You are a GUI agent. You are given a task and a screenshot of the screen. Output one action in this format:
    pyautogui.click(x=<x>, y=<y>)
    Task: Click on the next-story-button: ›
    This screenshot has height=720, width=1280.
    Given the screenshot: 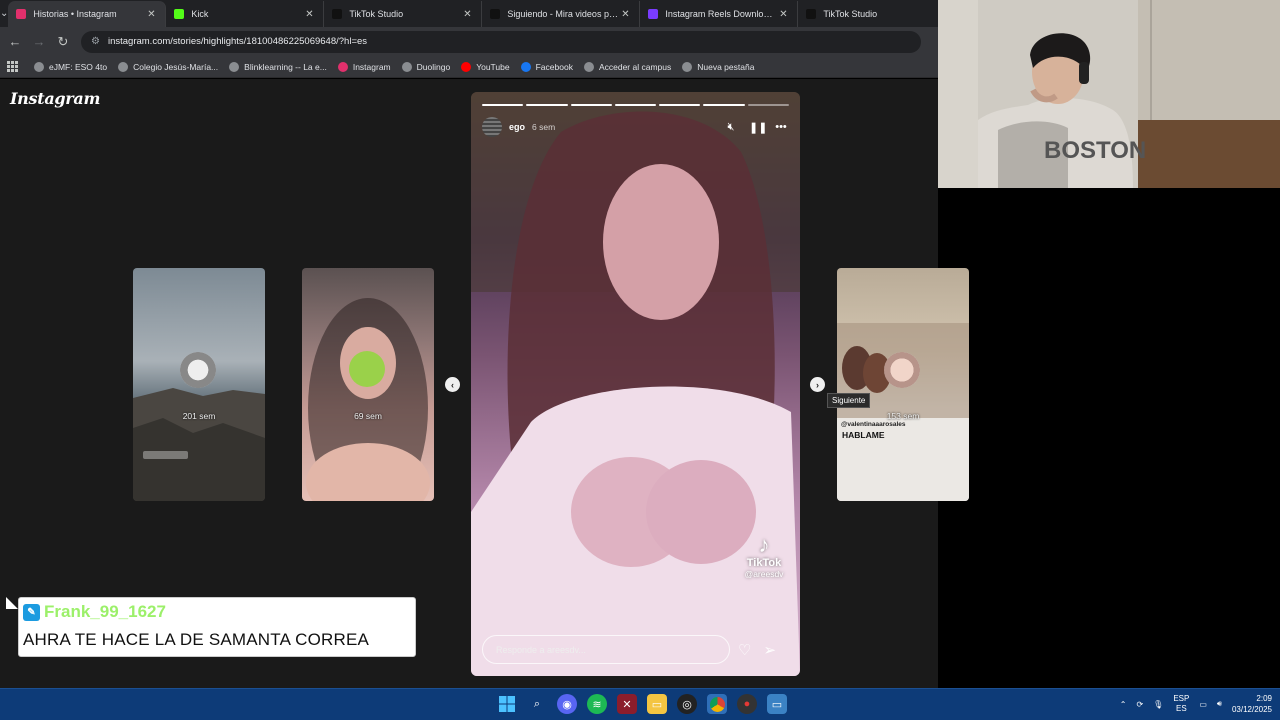 What is the action you would take?
    pyautogui.click(x=817, y=384)
    